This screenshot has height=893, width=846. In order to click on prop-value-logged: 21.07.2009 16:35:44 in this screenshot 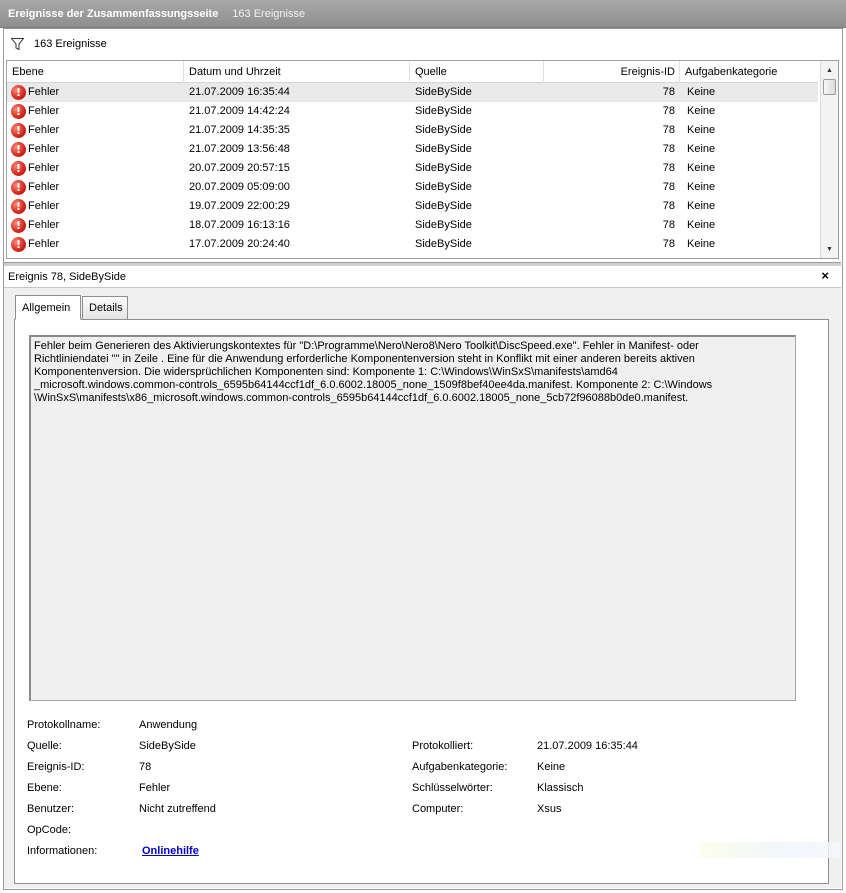, I will do `click(587, 746)`.